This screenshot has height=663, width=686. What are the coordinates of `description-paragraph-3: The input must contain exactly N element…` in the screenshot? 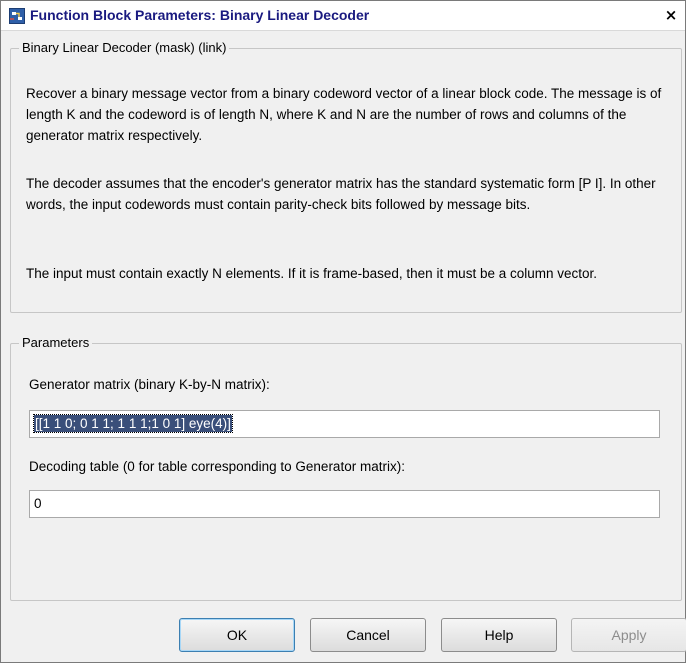 It's located at (312, 273).